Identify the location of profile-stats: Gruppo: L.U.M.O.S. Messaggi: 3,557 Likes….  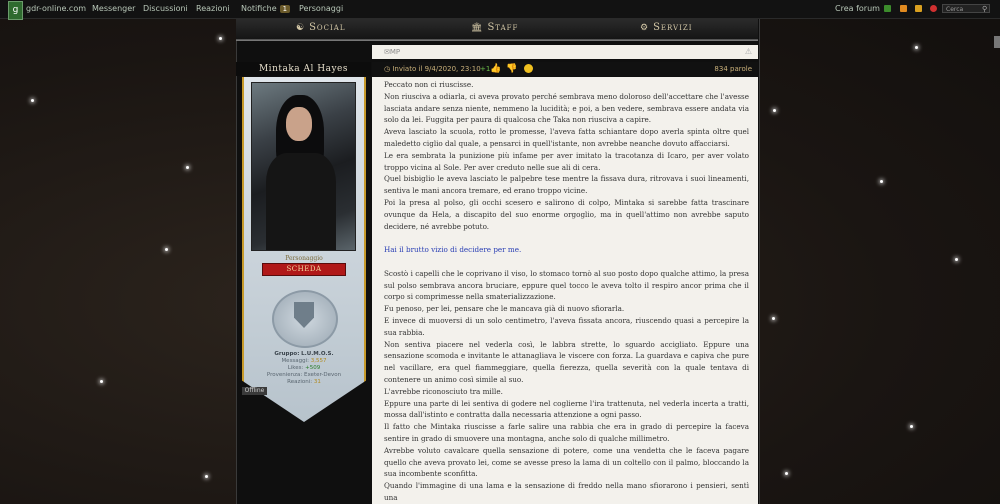
(304, 368).